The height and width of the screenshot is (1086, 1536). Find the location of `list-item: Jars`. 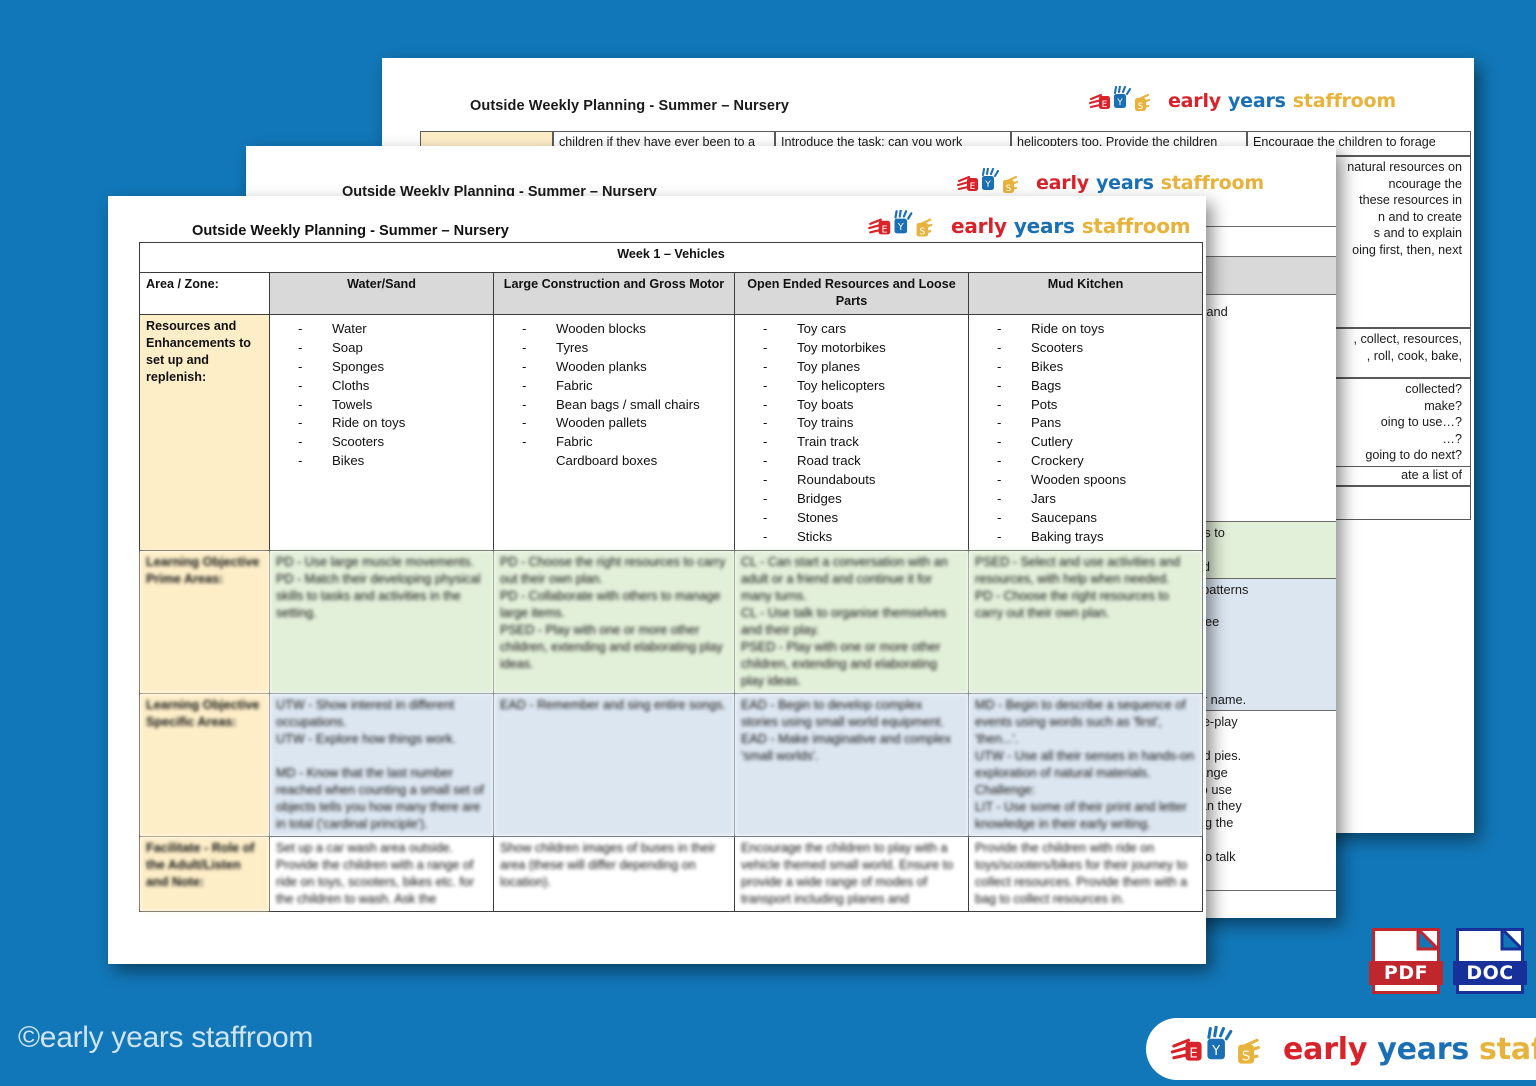

list-item: Jars is located at coordinates (1096, 499).